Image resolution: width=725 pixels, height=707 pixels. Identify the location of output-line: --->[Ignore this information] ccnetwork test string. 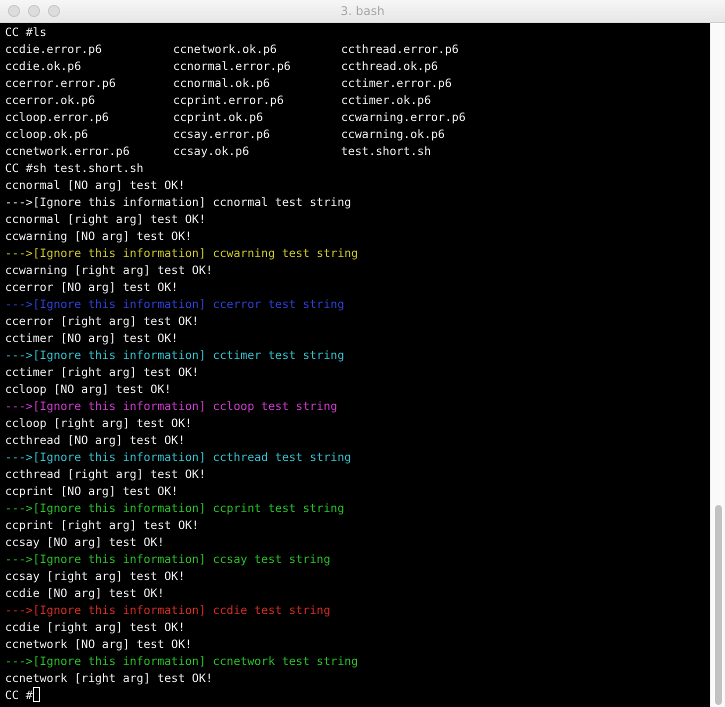
(181, 661).